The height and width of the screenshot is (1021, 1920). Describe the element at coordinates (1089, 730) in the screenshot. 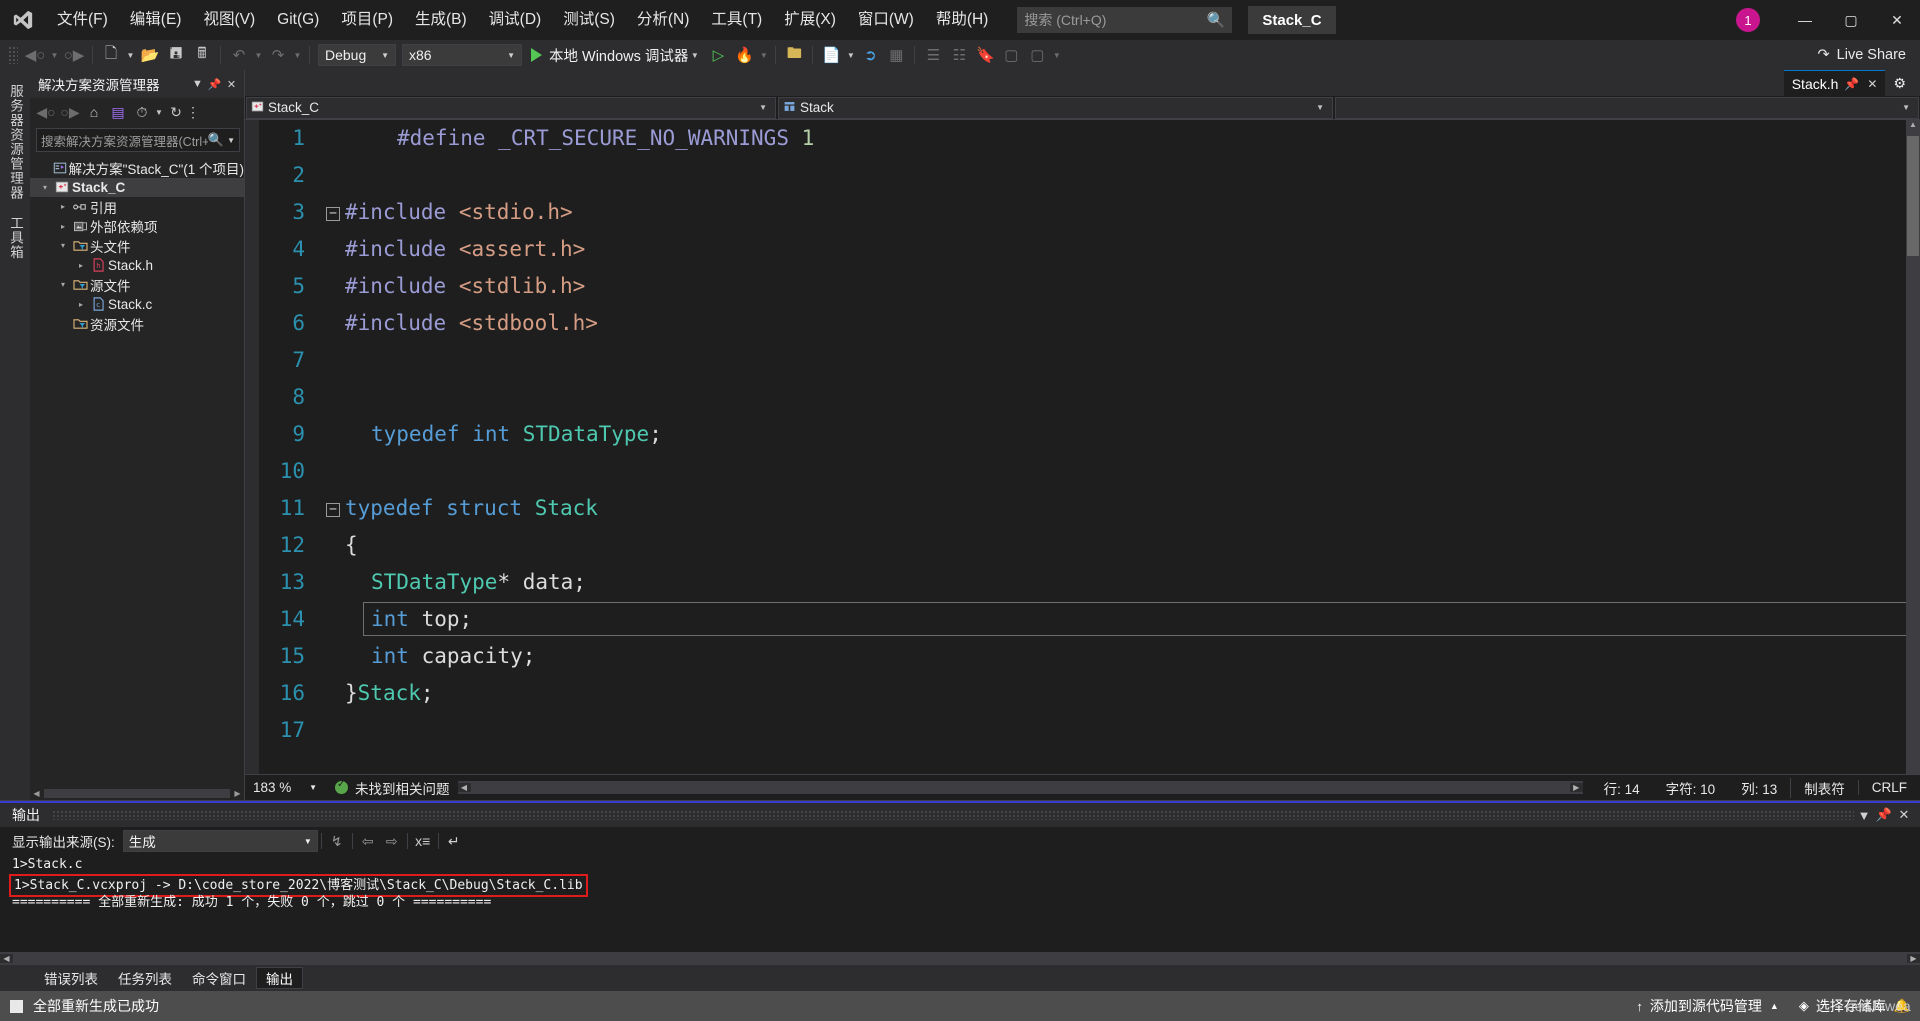

I see `code-line: 17` at that location.